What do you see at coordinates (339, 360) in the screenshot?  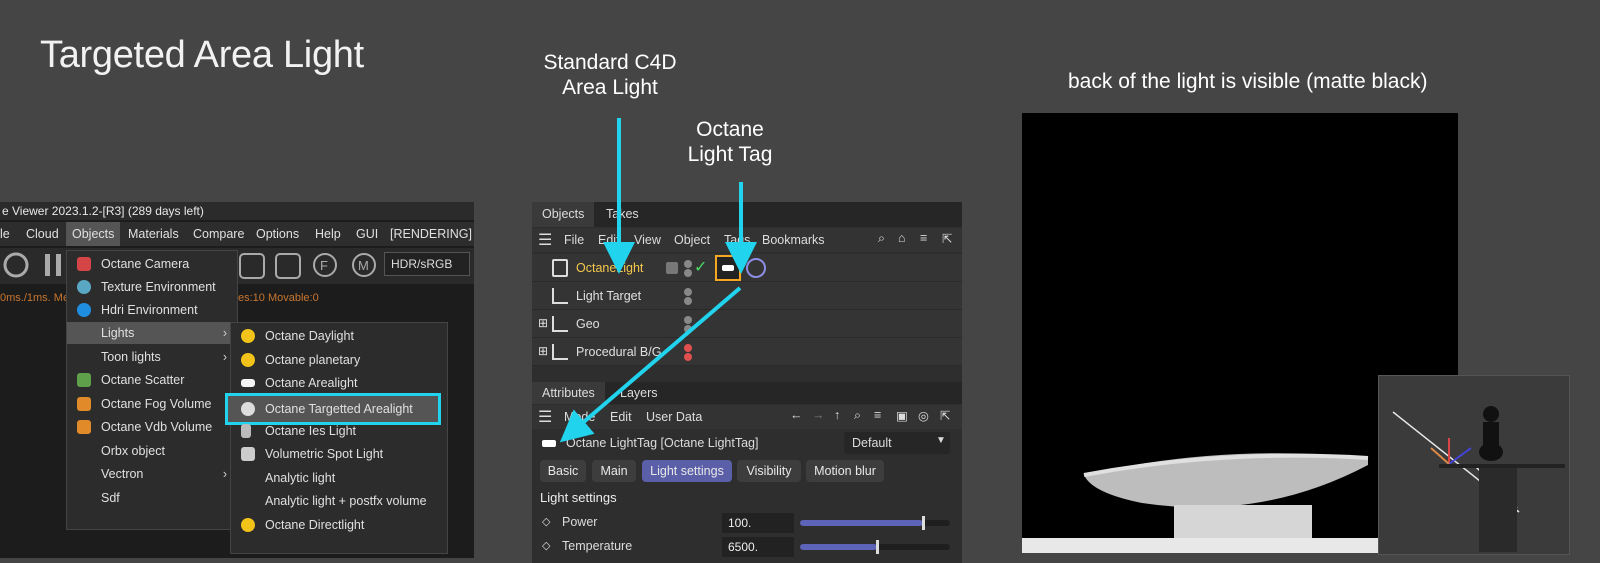 I see `menu-item-octane-planetary: Octane planetary` at bounding box center [339, 360].